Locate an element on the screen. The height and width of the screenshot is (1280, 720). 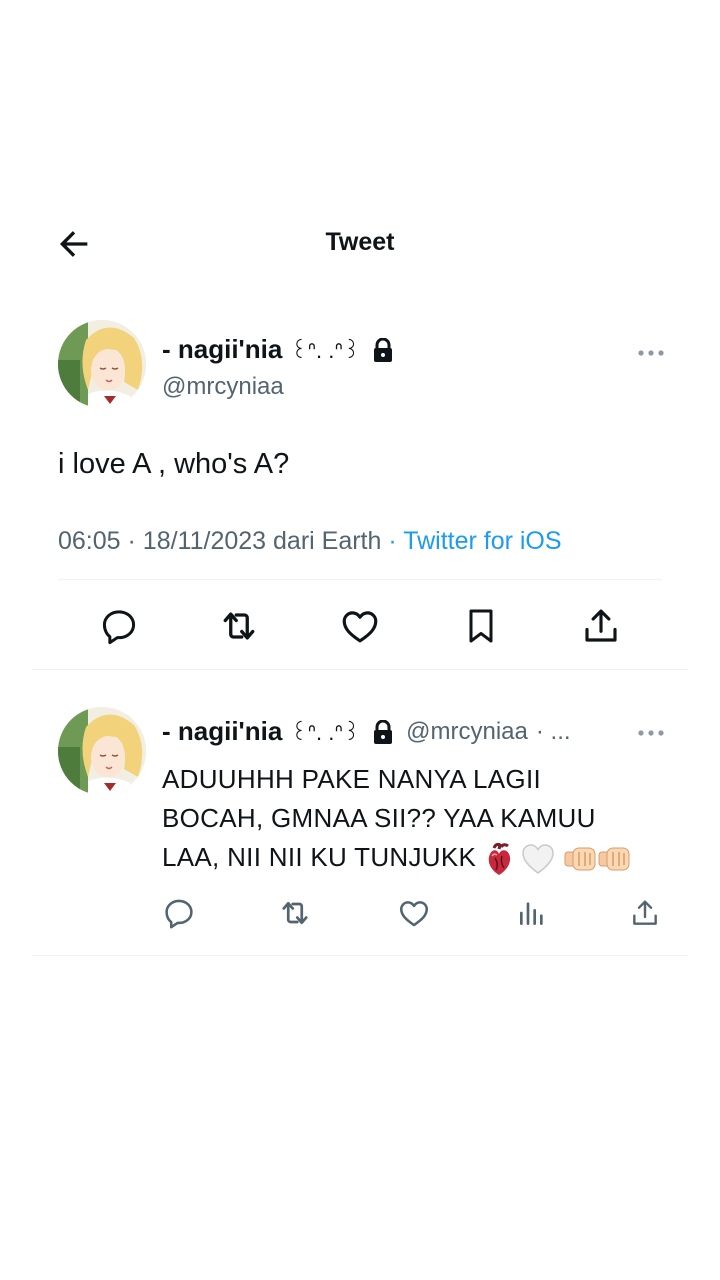
retweet-button is located at coordinates (239, 626).